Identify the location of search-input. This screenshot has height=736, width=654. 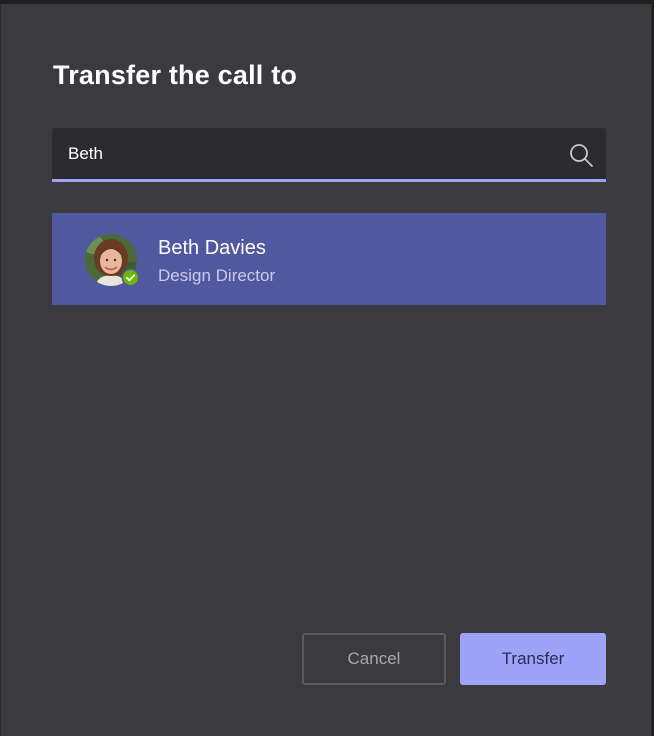
(303, 153).